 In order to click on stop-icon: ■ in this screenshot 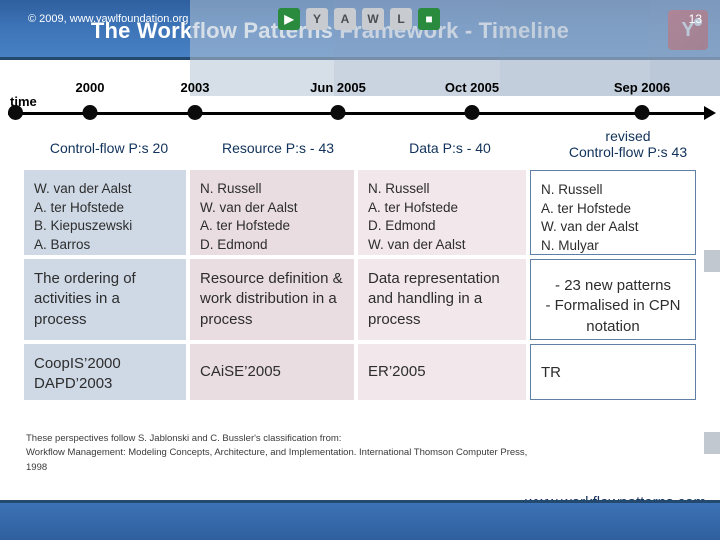, I will do `click(429, 19)`.